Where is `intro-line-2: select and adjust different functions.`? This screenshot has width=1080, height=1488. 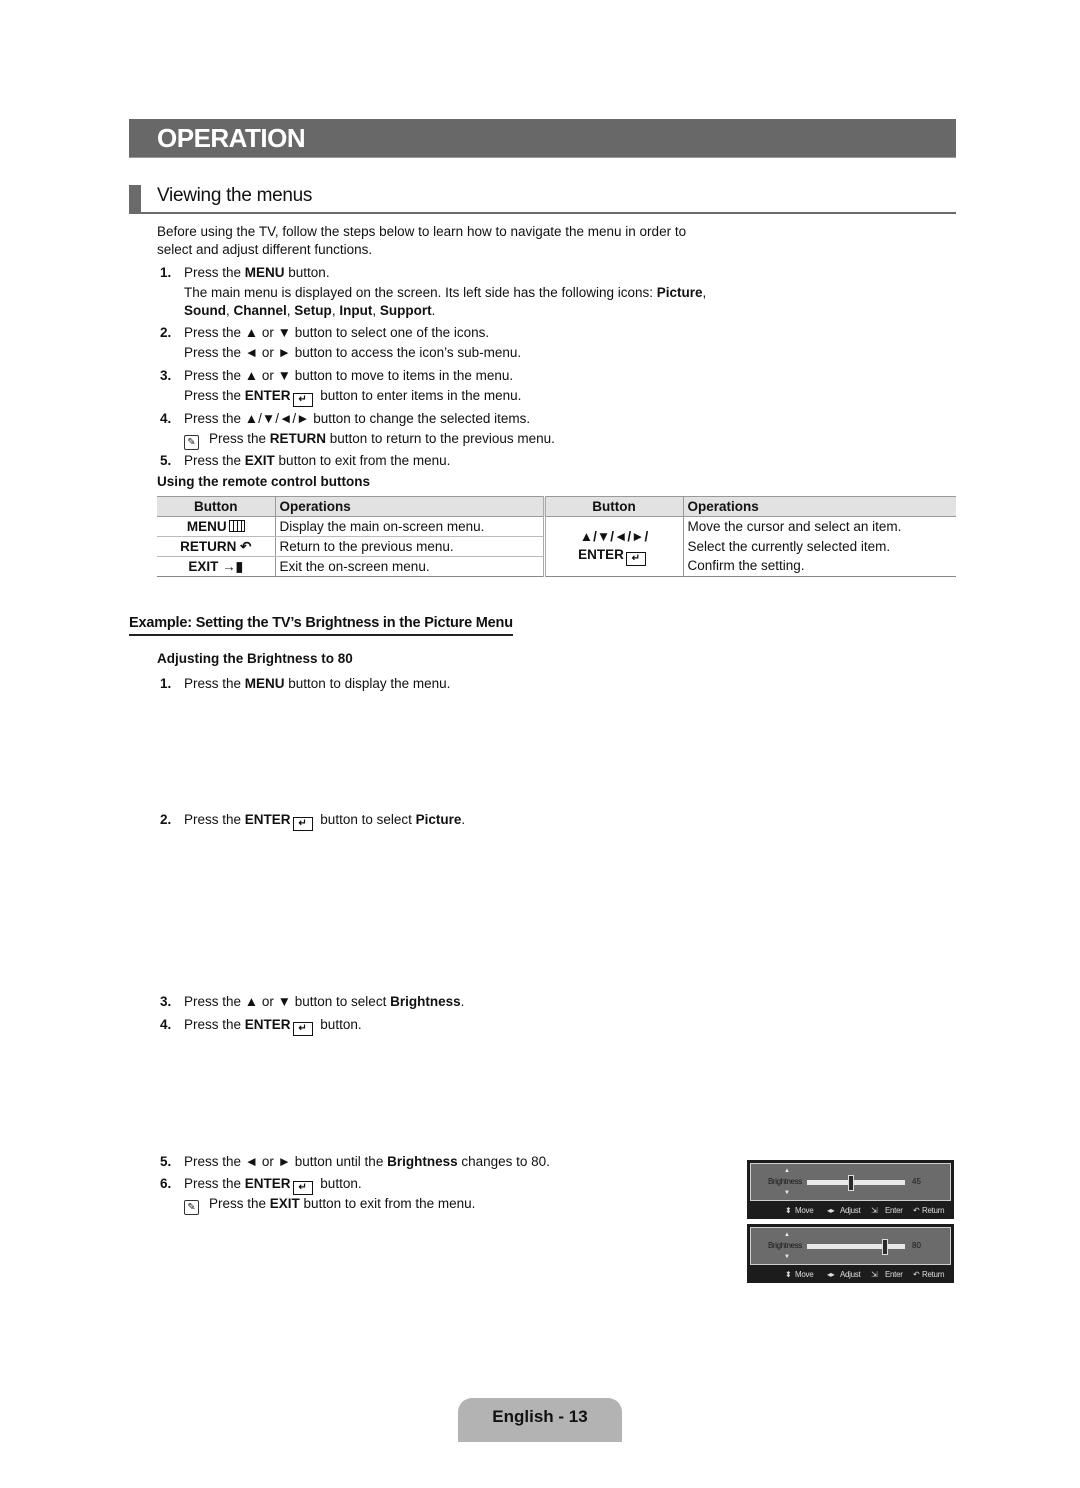
intro-line-2: select and adjust different functions. is located at coordinates (265, 249).